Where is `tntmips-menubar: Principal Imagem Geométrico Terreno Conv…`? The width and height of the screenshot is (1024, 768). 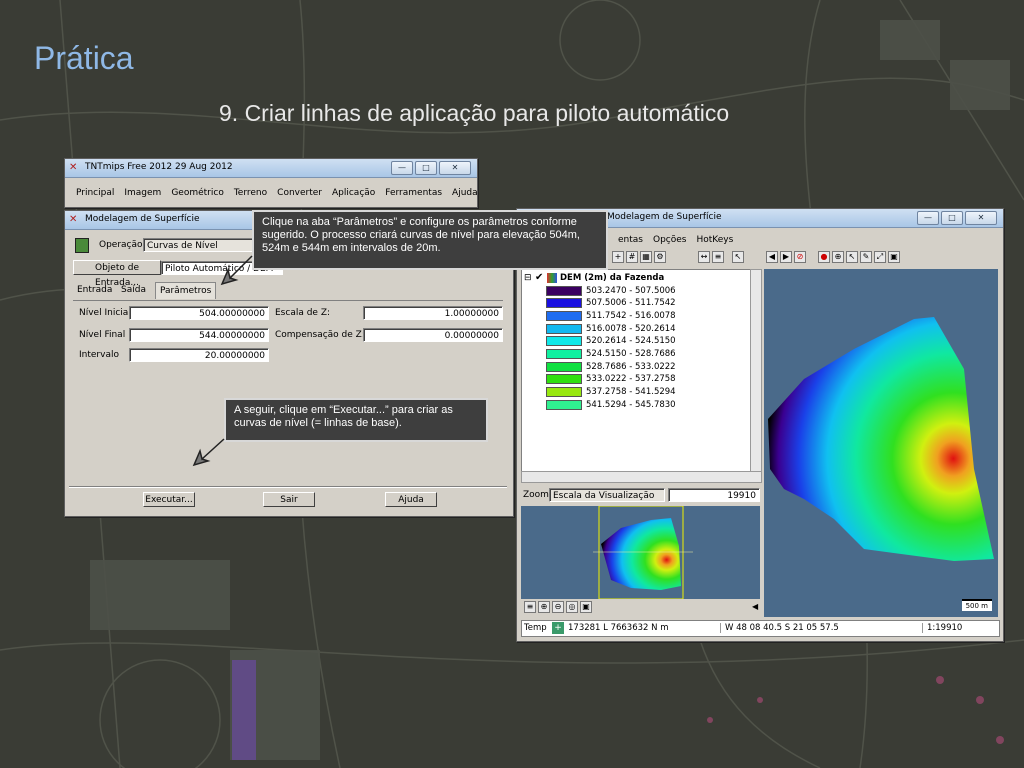
tntmips-menubar: Principal Imagem Geométrico Terreno Conv… is located at coordinates (271, 193).